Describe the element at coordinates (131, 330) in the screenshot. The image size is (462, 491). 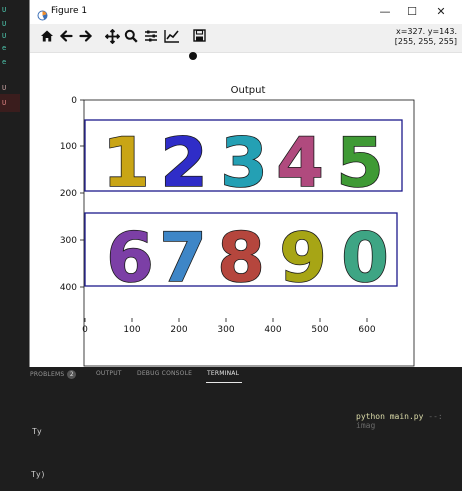
I see `x-tick-label: 100` at that location.